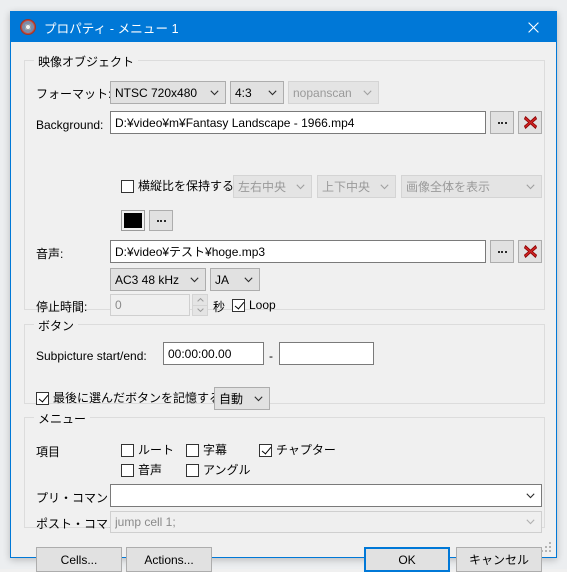 The width and height of the screenshot is (567, 572). What do you see at coordinates (213, 353) in the screenshot?
I see `subpicture-start-input: 00:00:00.00` at bounding box center [213, 353].